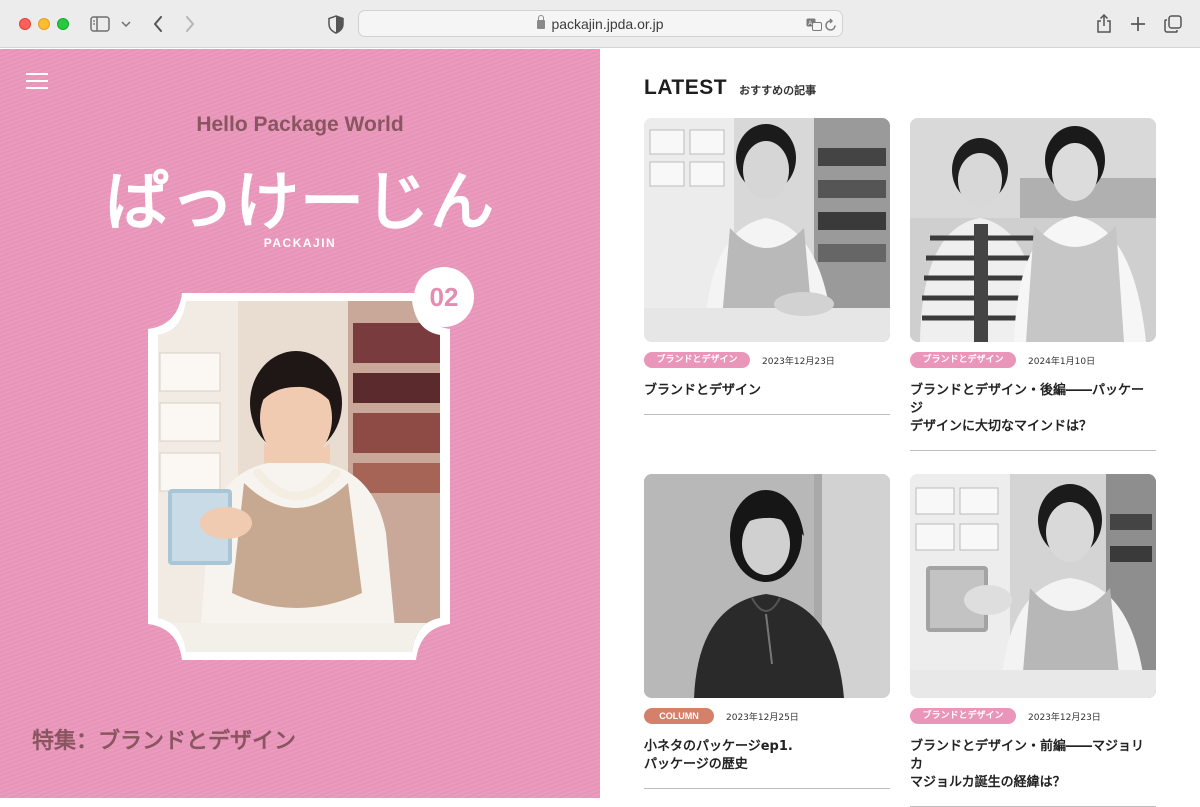  What do you see at coordinates (1104, 24) in the screenshot?
I see `share-icon` at bounding box center [1104, 24].